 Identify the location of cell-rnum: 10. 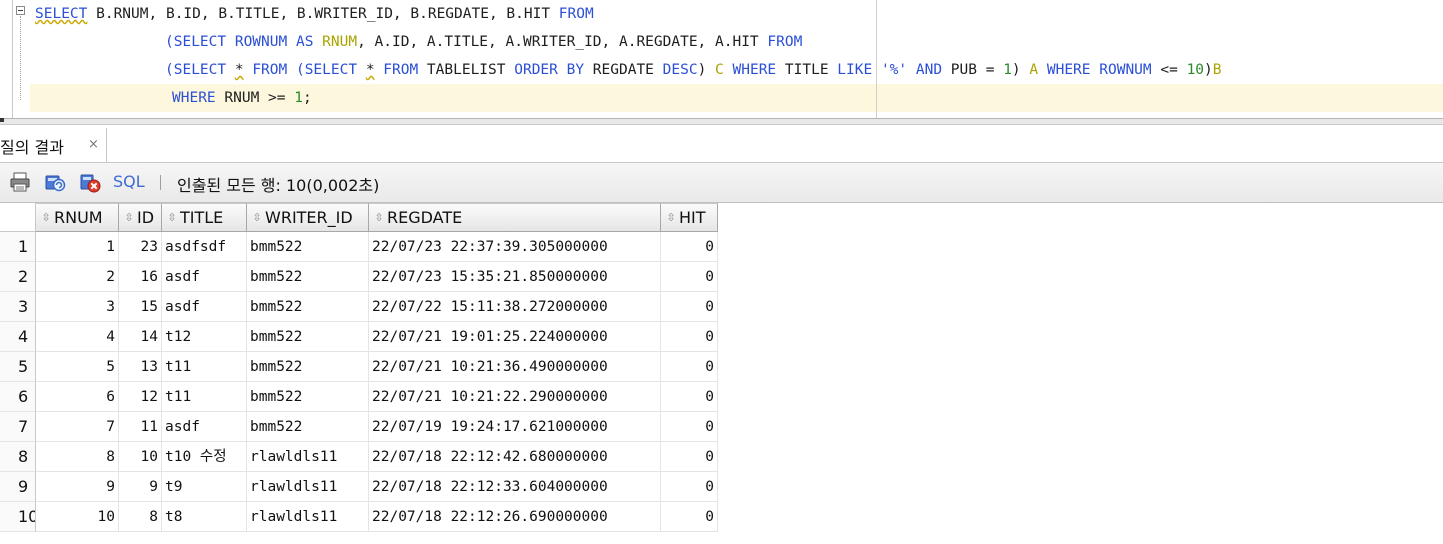
(77, 517).